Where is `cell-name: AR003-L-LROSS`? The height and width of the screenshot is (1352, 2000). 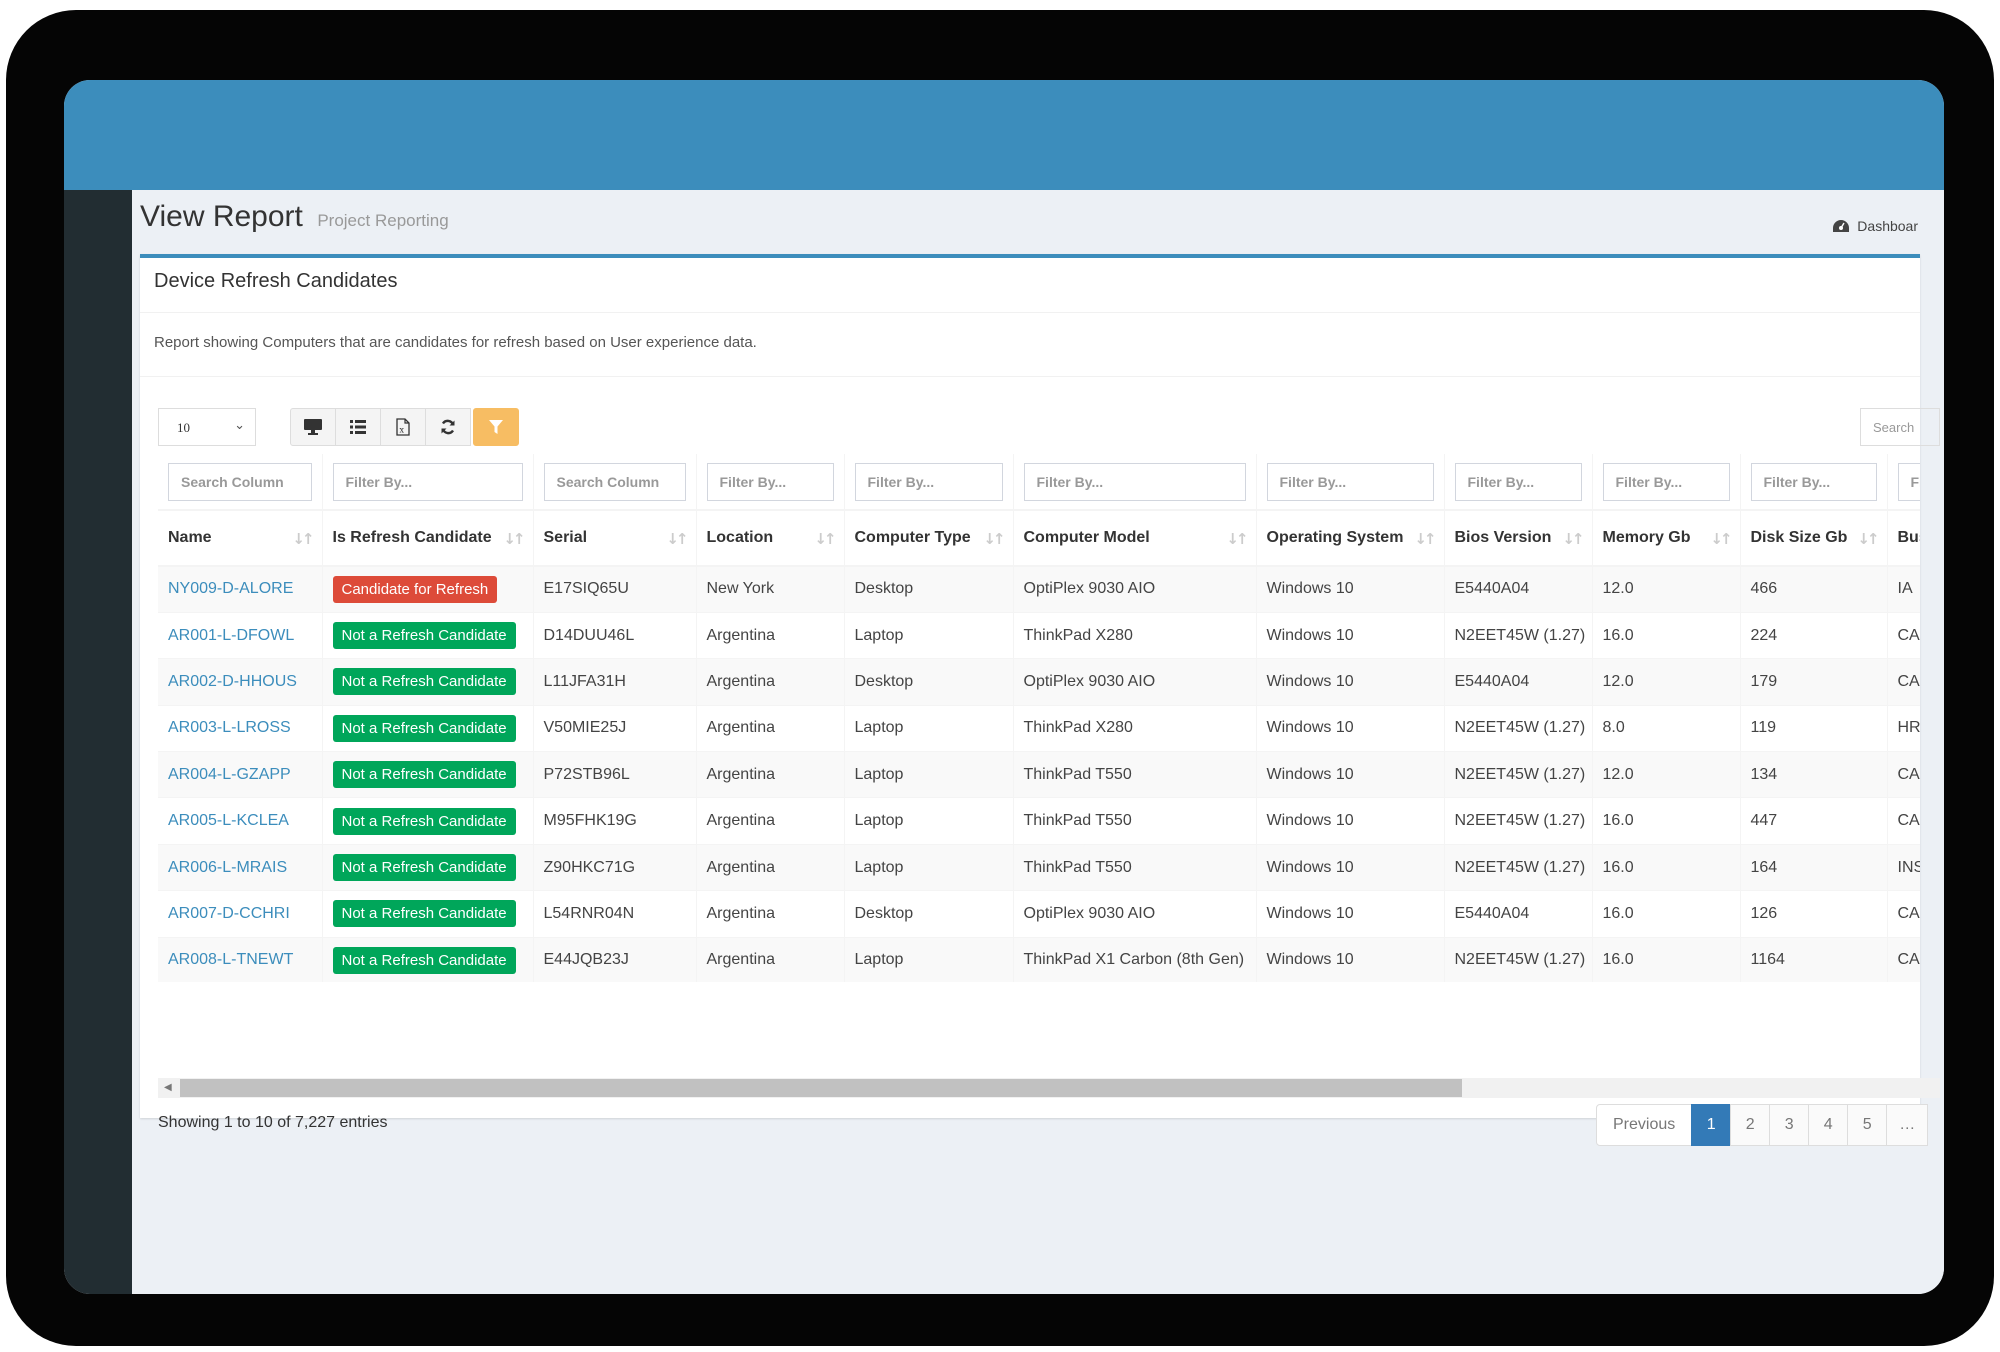 cell-name: AR003-L-LROSS is located at coordinates (240, 728).